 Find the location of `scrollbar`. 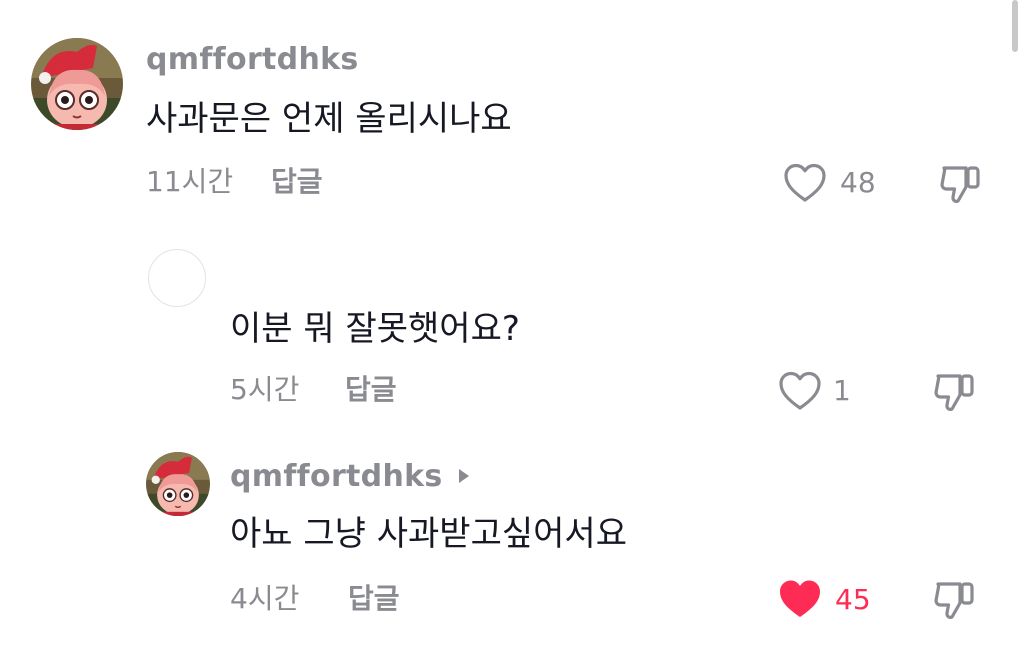

scrollbar is located at coordinates (1015, 26).